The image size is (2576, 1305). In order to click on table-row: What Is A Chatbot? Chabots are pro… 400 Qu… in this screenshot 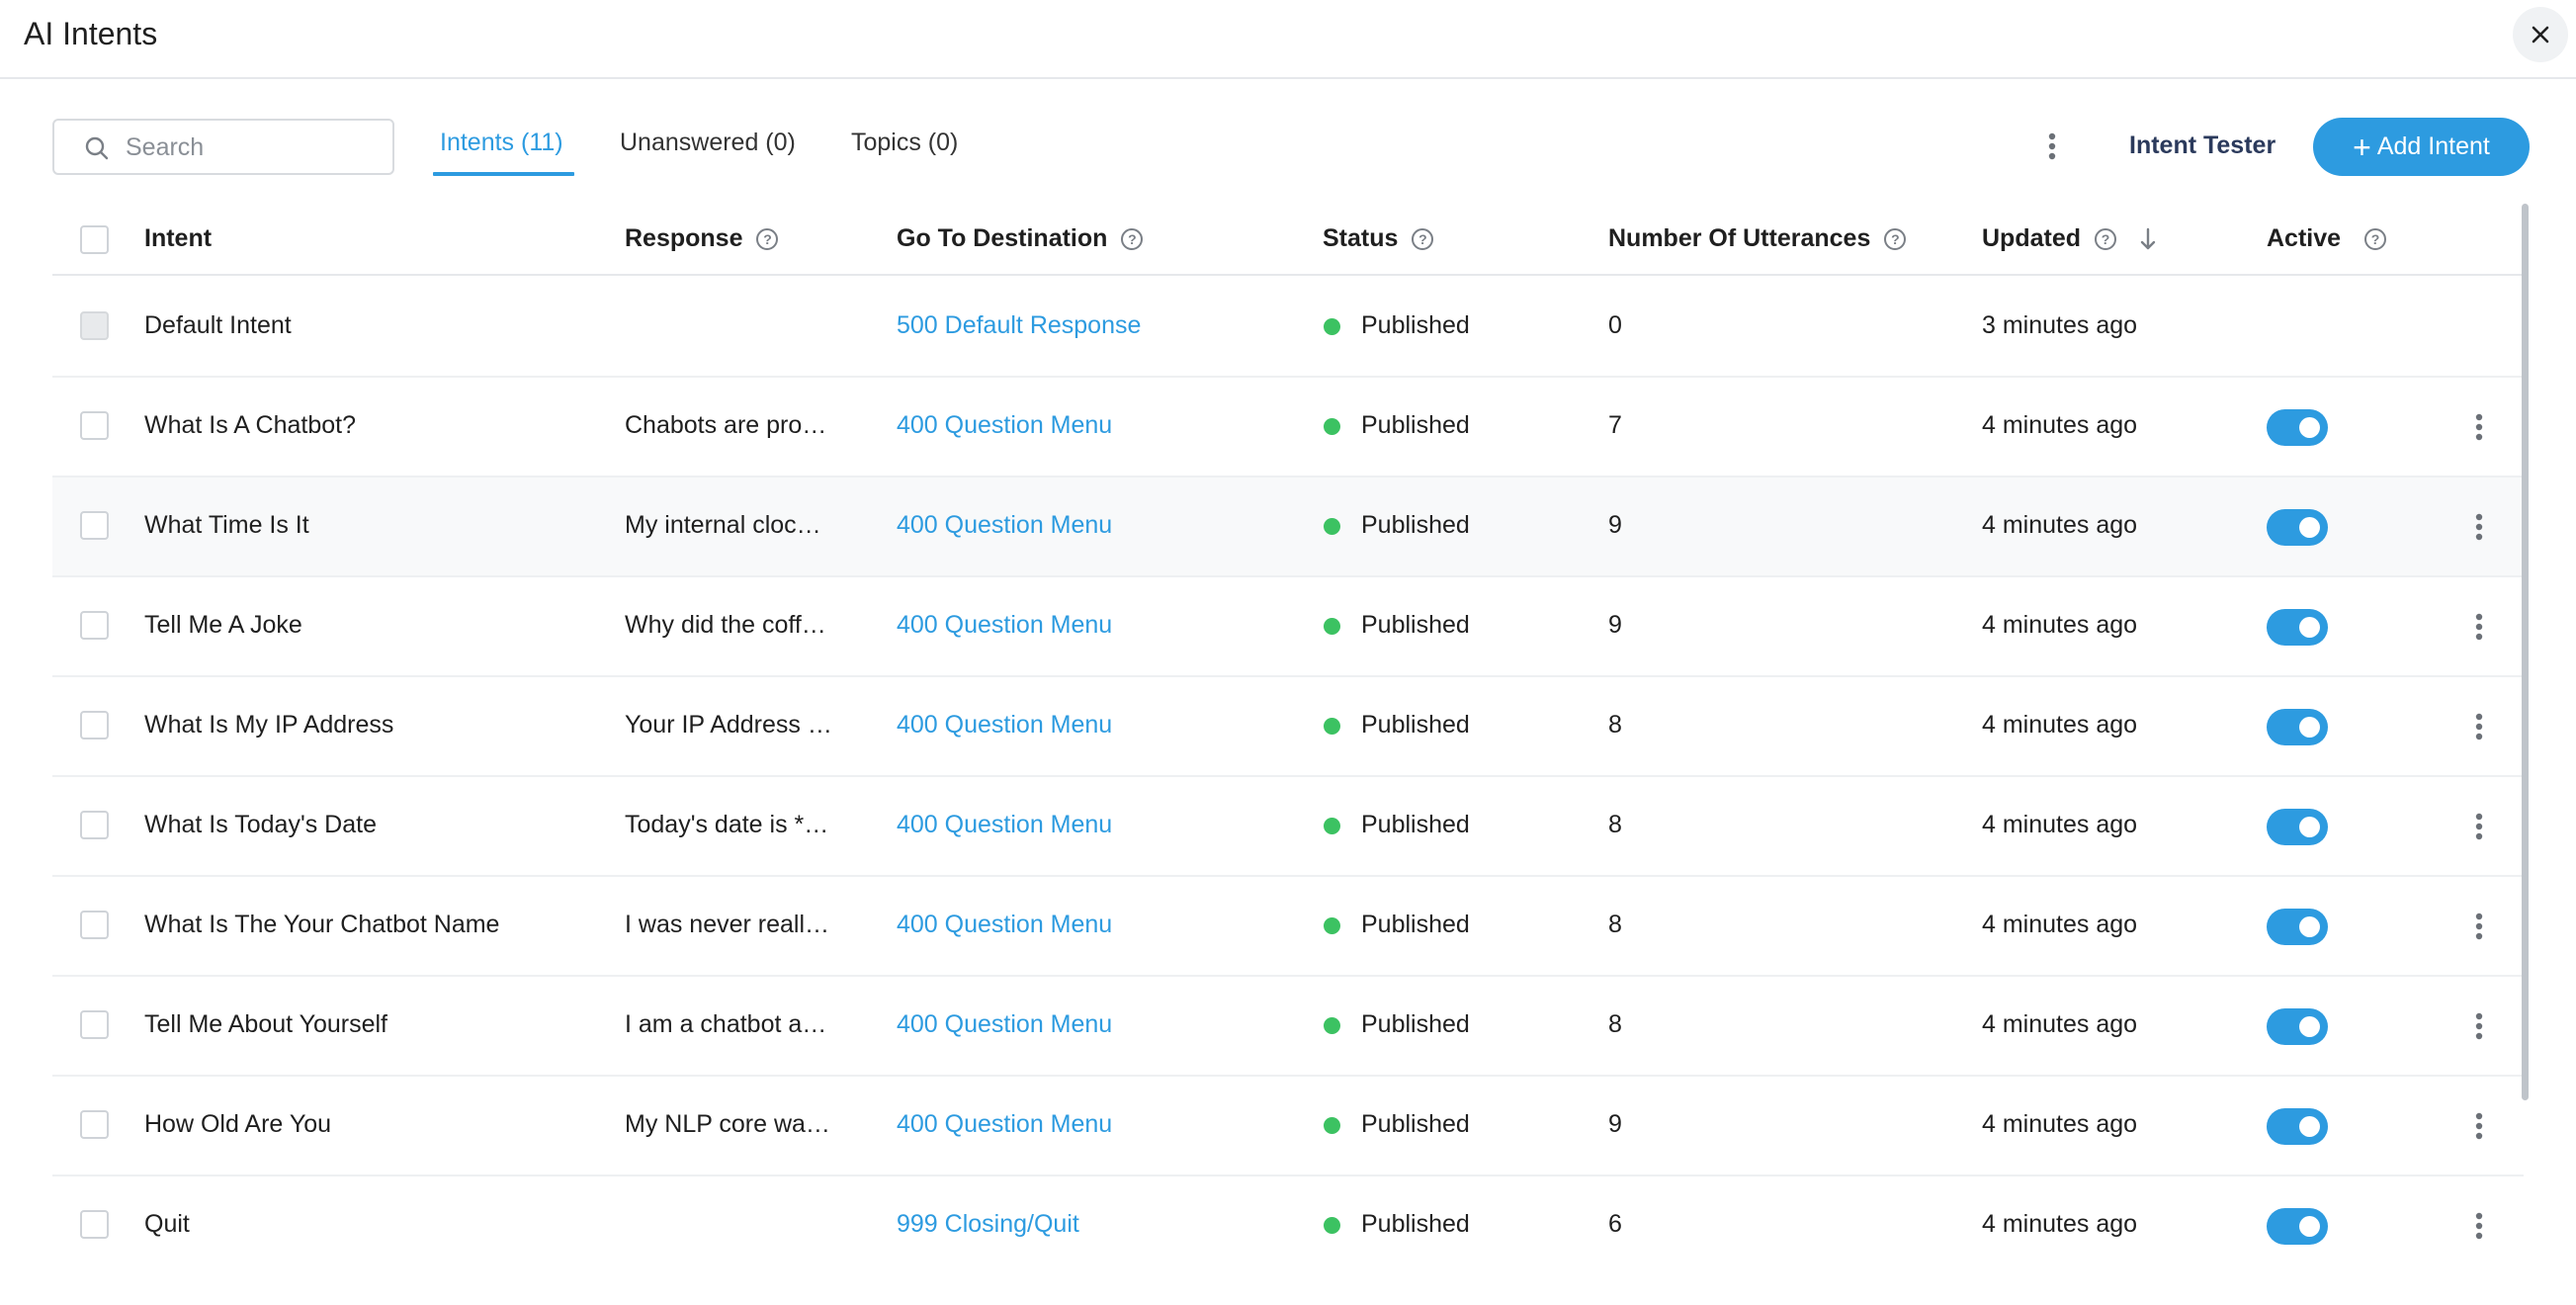, I will do `click(1288, 428)`.